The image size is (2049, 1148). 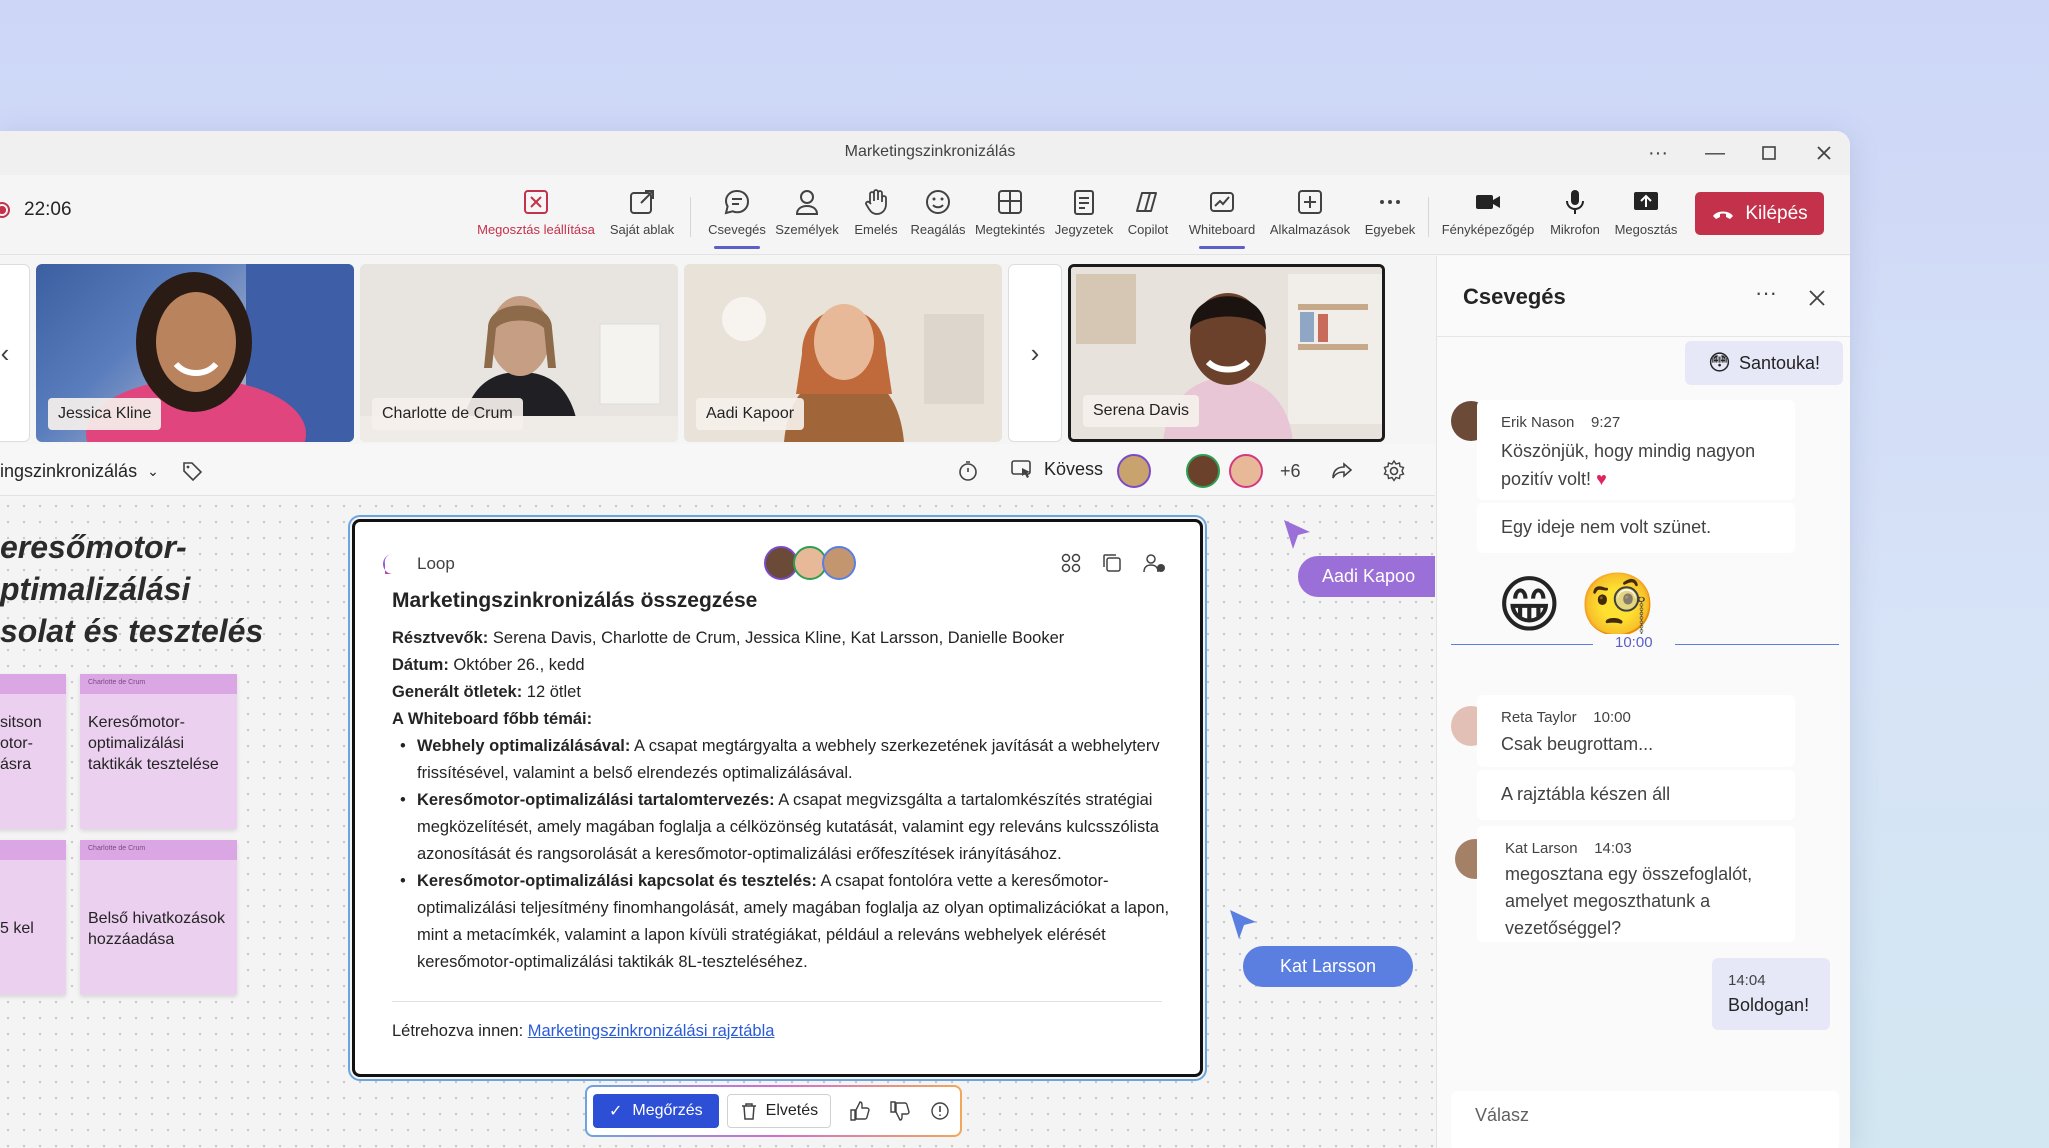 I want to click on reply-input: Válasz, so click(x=1645, y=1119).